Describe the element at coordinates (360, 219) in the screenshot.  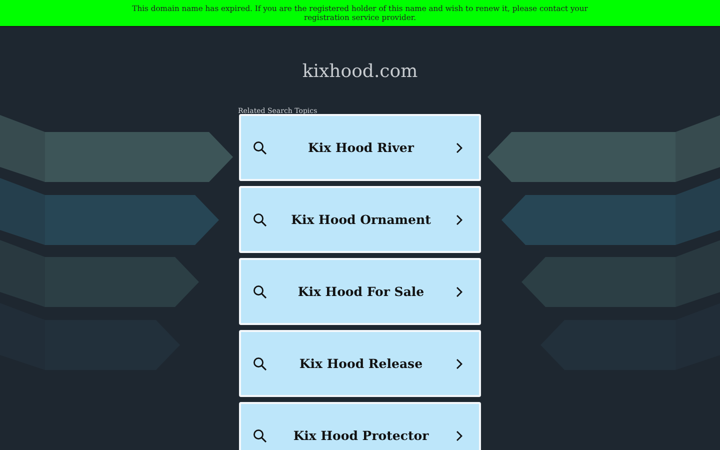
I see `topic-link: Kix Hood Ornament` at that location.